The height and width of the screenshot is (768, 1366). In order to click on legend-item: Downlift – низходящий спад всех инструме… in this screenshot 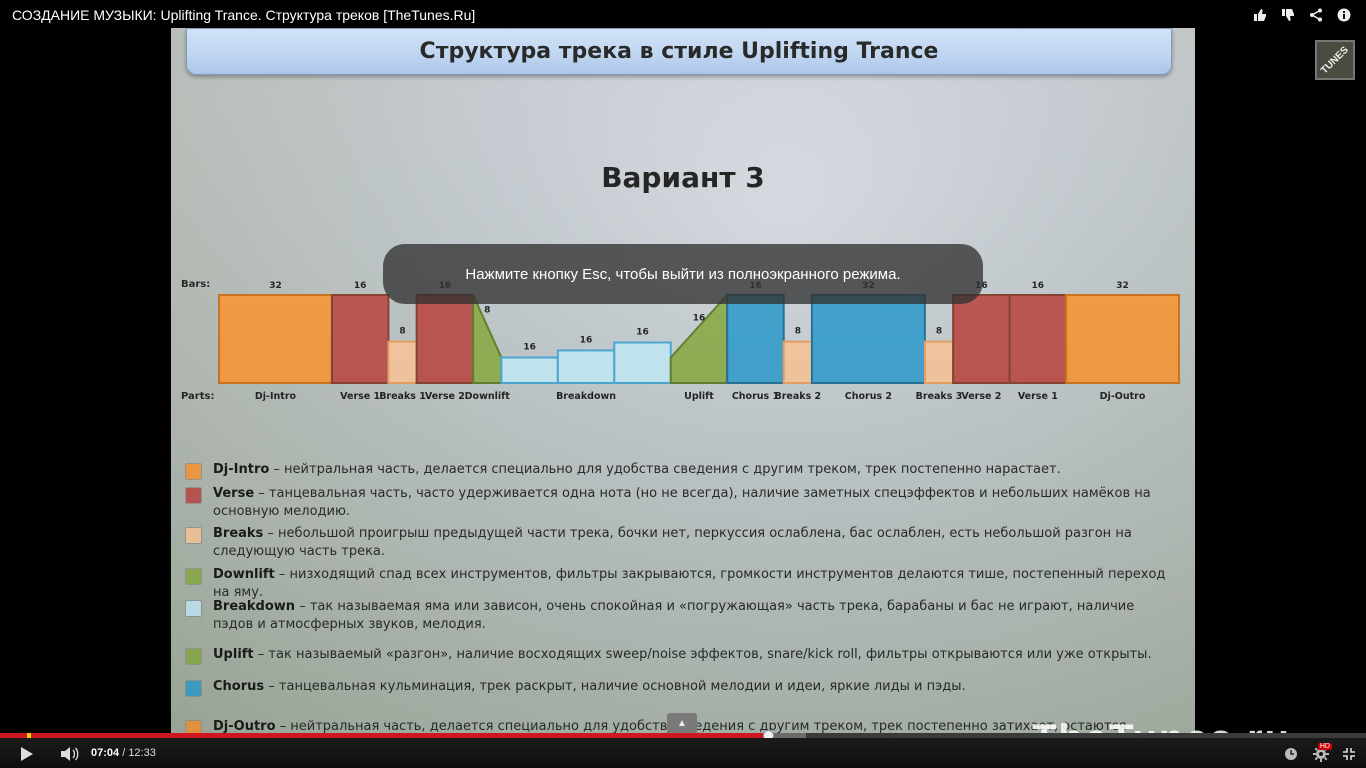, I will do `click(680, 584)`.